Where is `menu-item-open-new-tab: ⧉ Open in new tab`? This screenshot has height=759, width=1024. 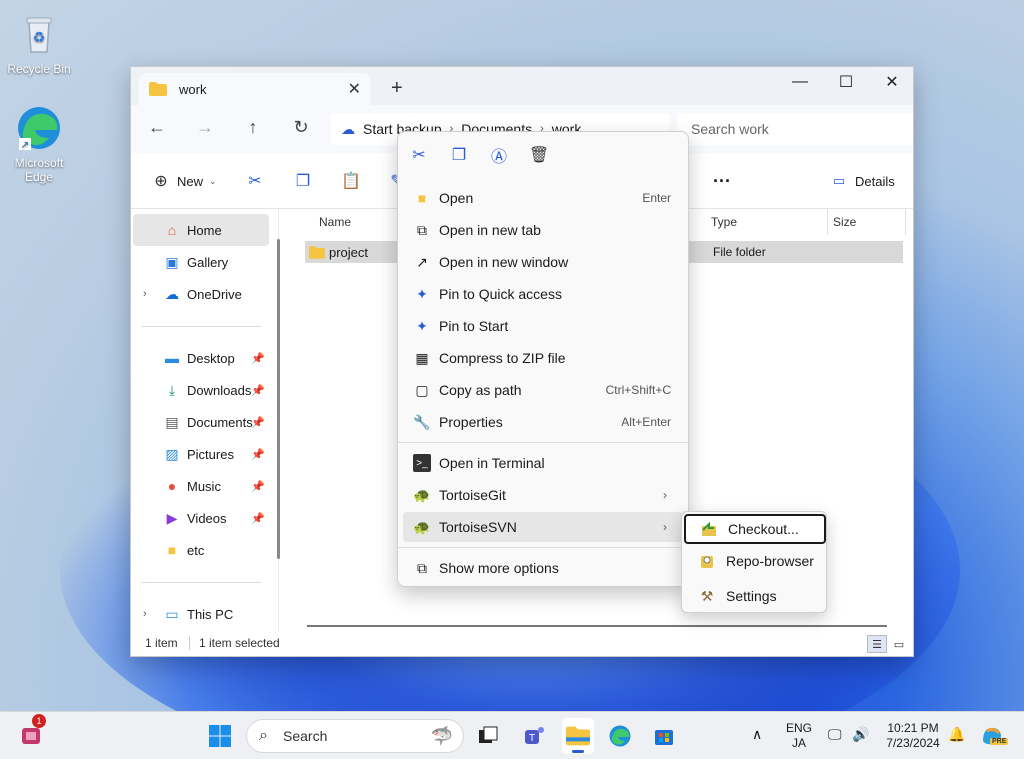
menu-item-open-new-tab: ⧉ Open in new tab is located at coordinates (543, 230).